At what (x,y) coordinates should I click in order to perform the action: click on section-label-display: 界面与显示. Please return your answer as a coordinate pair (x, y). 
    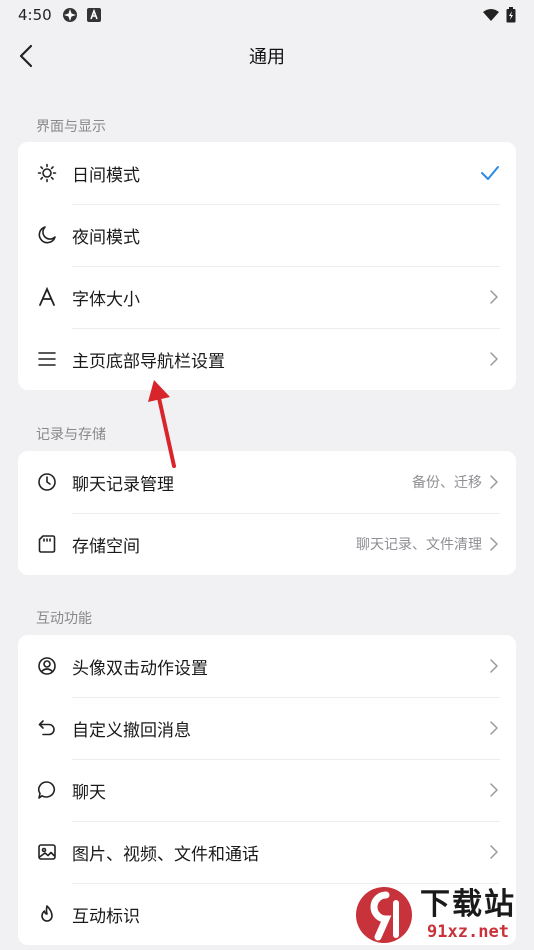
    Looking at the image, I should click on (71, 127).